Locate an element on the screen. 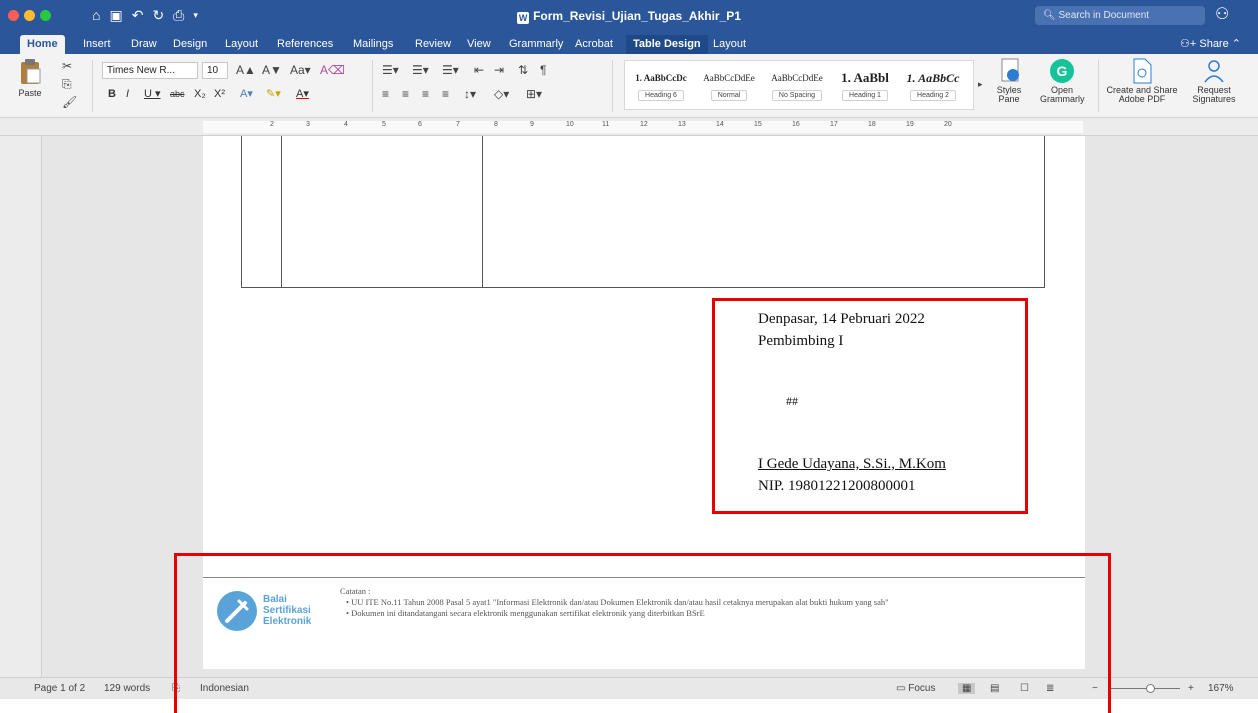 This screenshot has width=1258, height=713. print-icon: ⎙ is located at coordinates (178, 15).